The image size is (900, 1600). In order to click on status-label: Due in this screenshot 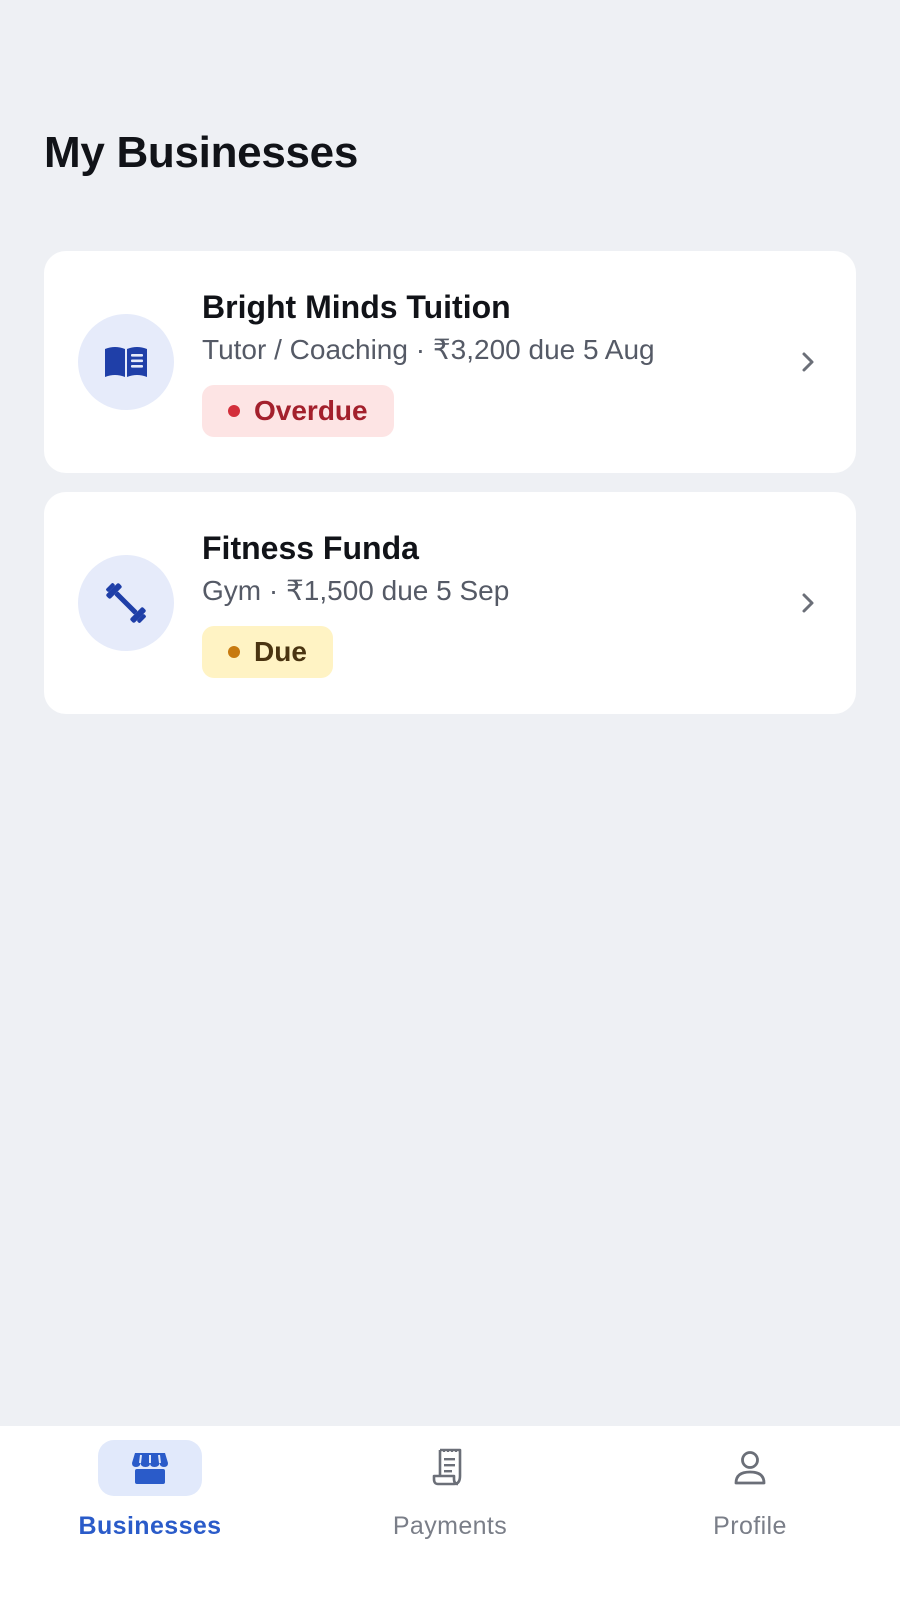, I will do `click(280, 651)`.